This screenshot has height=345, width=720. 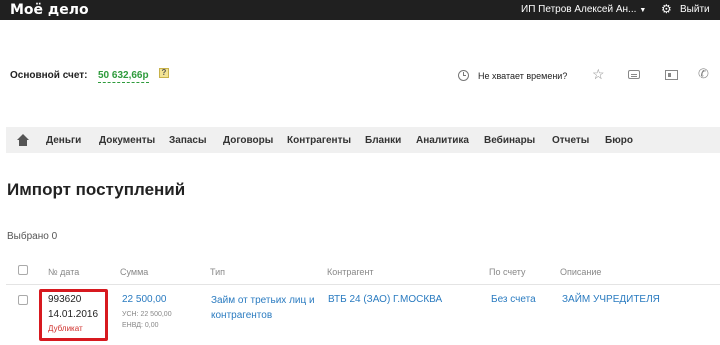 I want to click on payment-sum: 22 500,00, so click(x=144, y=299).